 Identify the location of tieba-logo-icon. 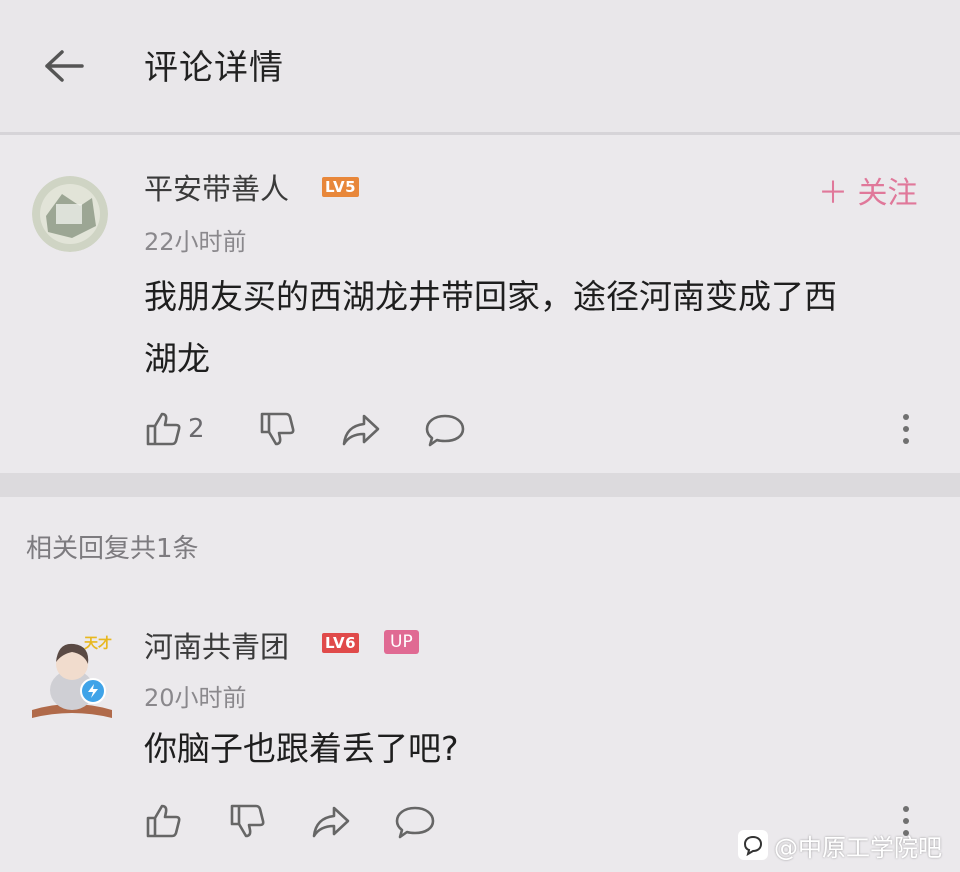
(753, 845).